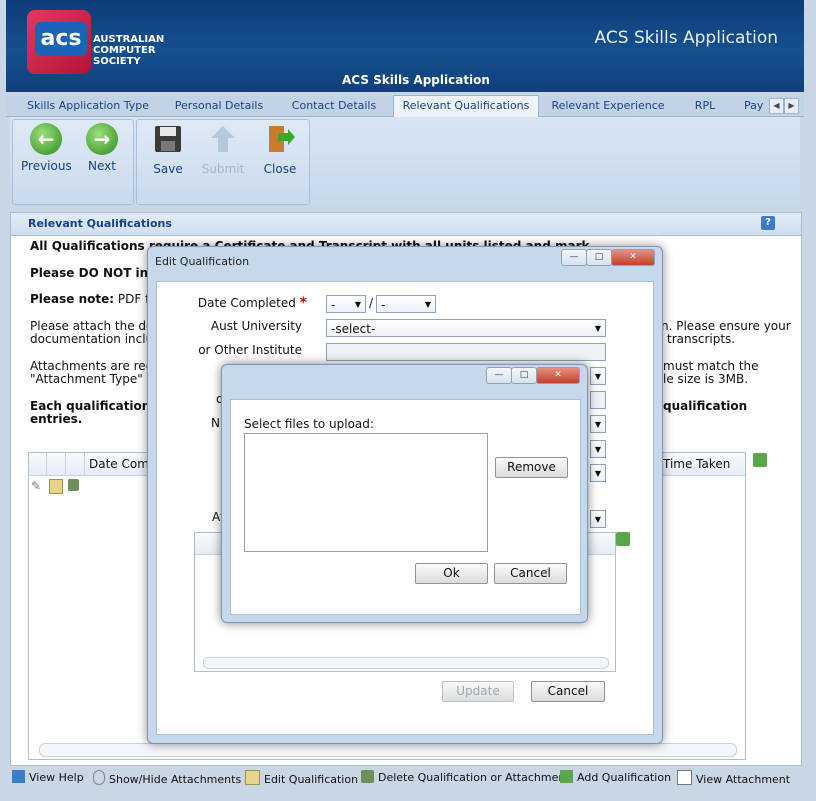 This screenshot has height=801, width=816. Describe the element at coordinates (333, 305) in the screenshot. I see `month-value: -` at that location.